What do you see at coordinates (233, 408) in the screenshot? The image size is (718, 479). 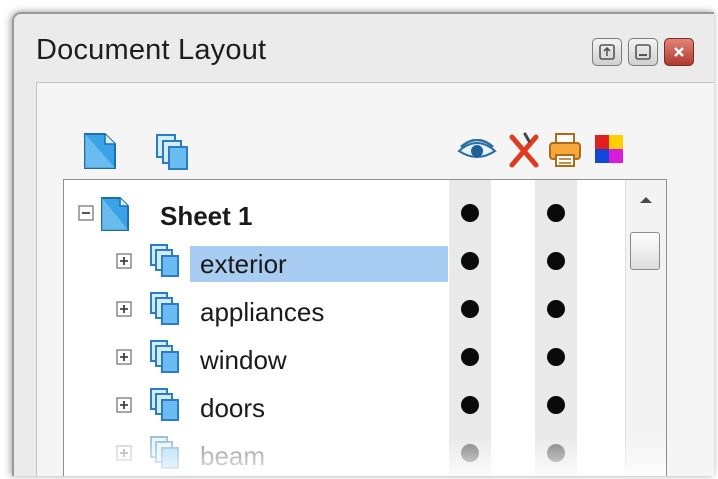 I see `layer-label: doors` at bounding box center [233, 408].